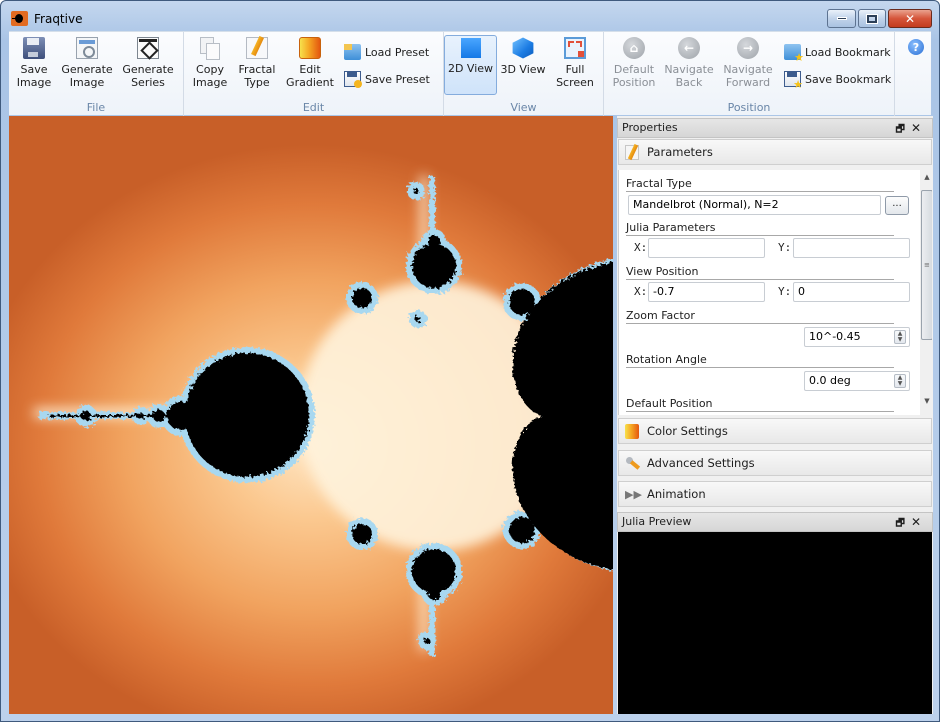 Image resolution: width=940 pixels, height=722 pixels. What do you see at coordinates (470, 16) in the screenshot?
I see `title-bar: Fraqtive ✕` at bounding box center [470, 16].